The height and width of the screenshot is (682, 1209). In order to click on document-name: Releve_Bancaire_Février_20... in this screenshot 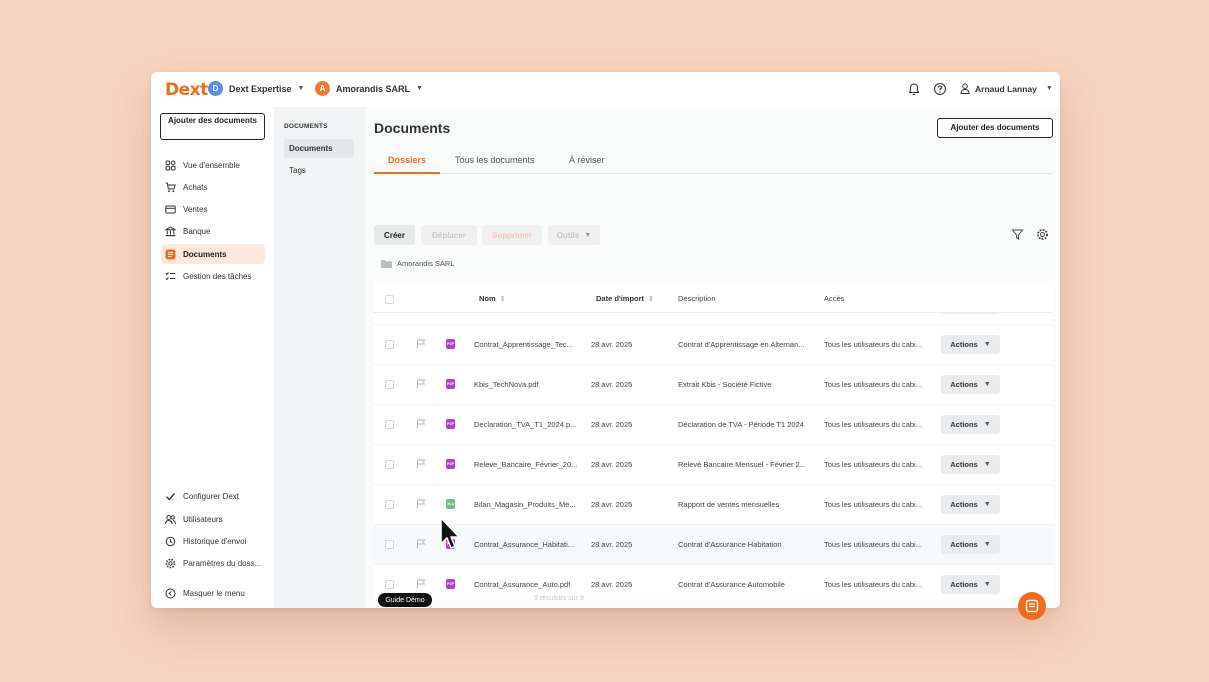, I will do `click(529, 464)`.